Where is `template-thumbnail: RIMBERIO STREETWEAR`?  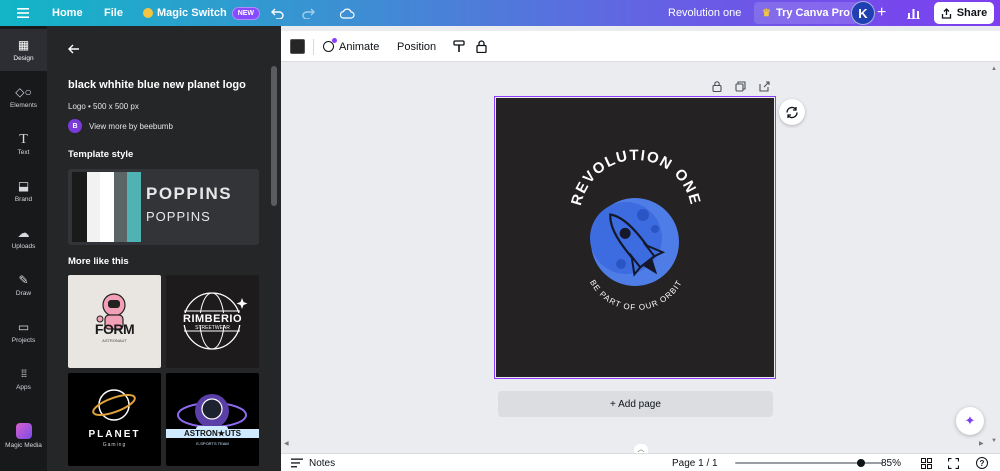 template-thumbnail: RIMBERIO STREETWEAR is located at coordinates (212, 321).